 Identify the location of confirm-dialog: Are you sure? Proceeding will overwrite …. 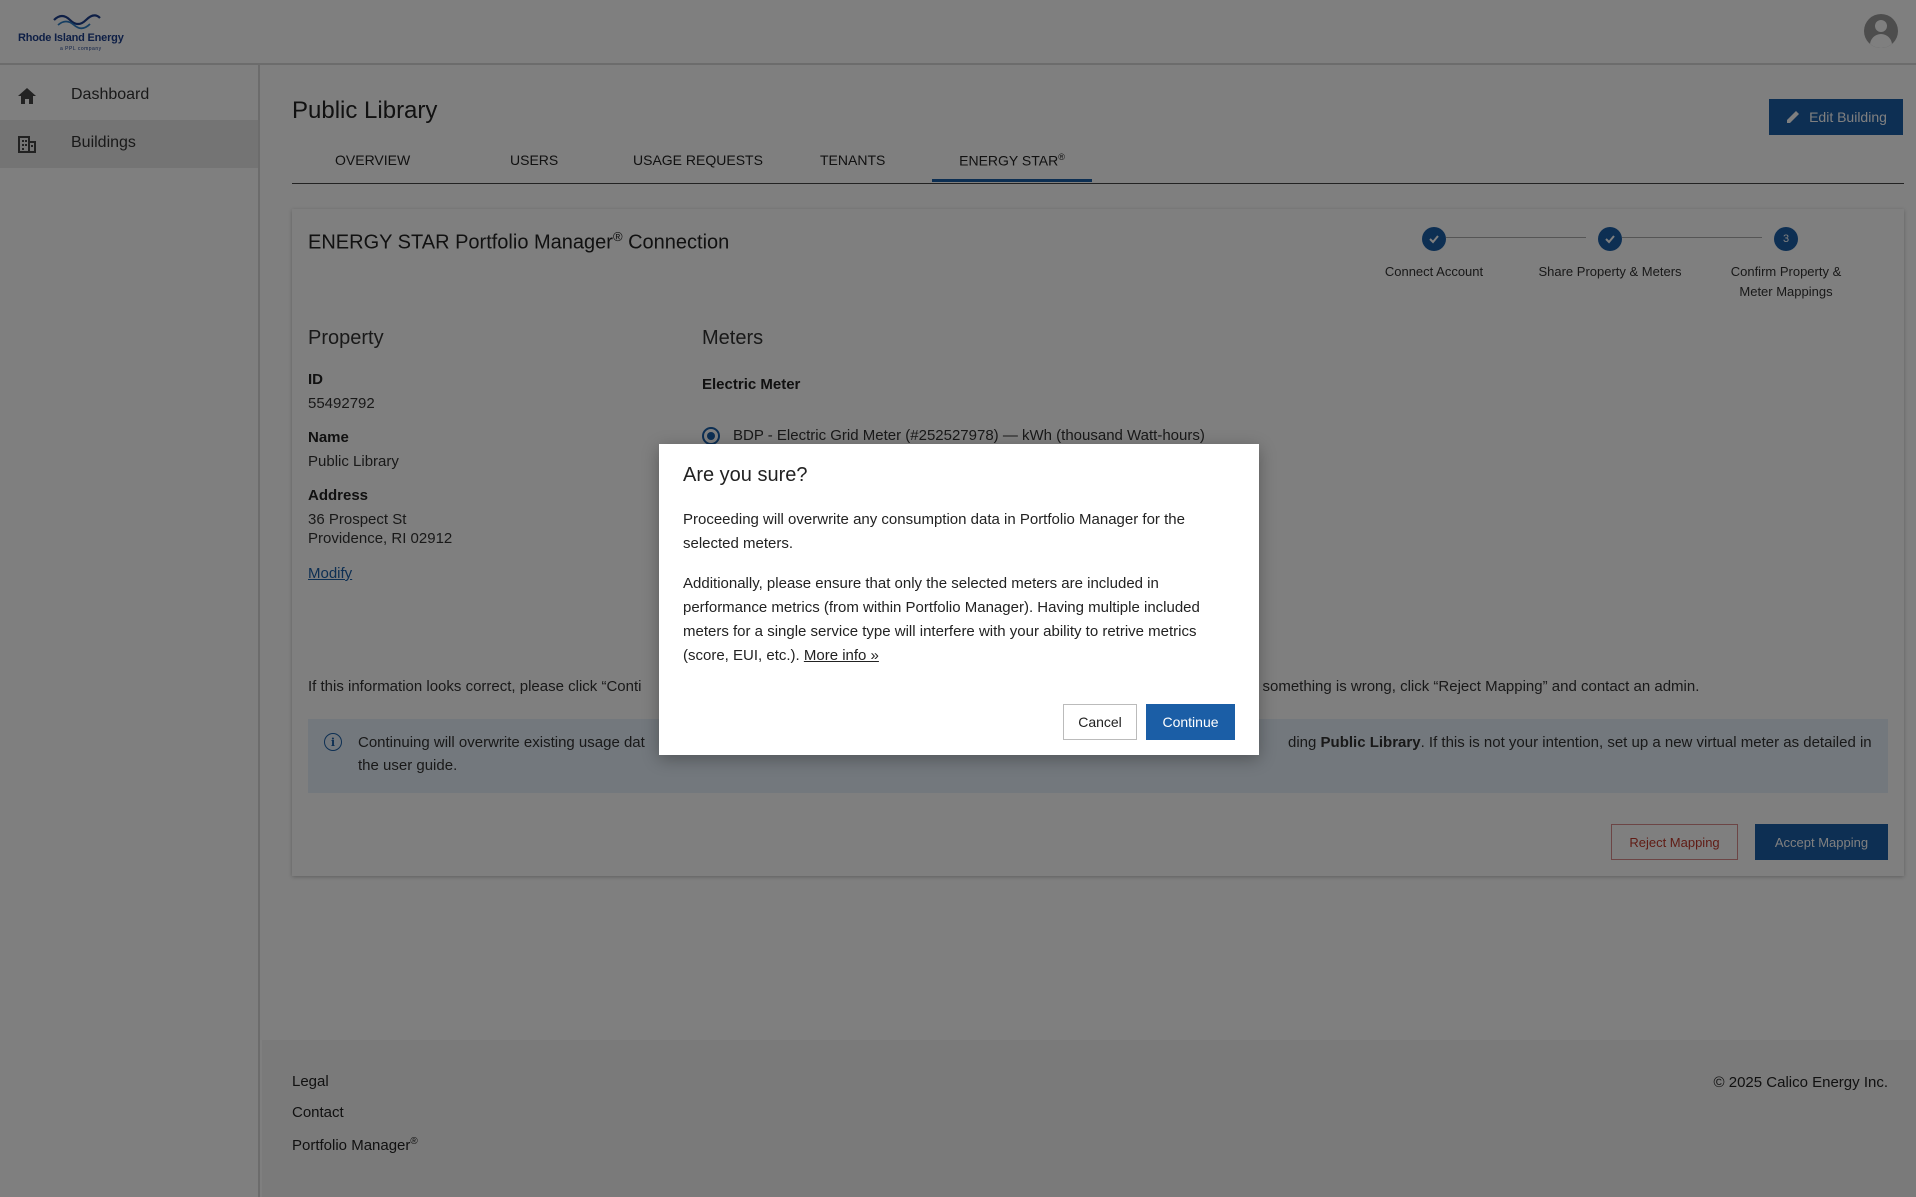
(959, 599).